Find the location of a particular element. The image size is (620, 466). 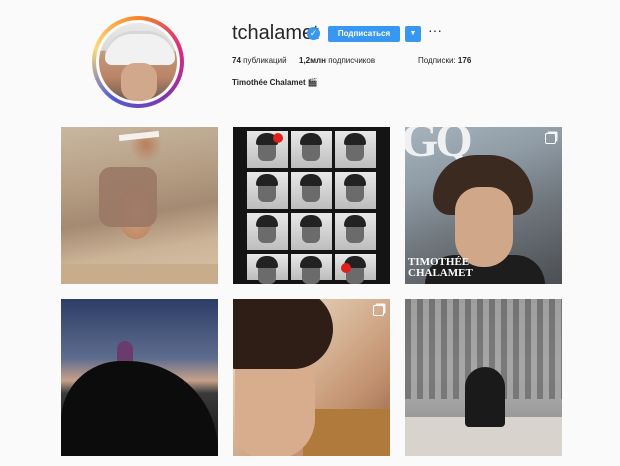

posts-count: 74 публикаций is located at coordinates (259, 60).